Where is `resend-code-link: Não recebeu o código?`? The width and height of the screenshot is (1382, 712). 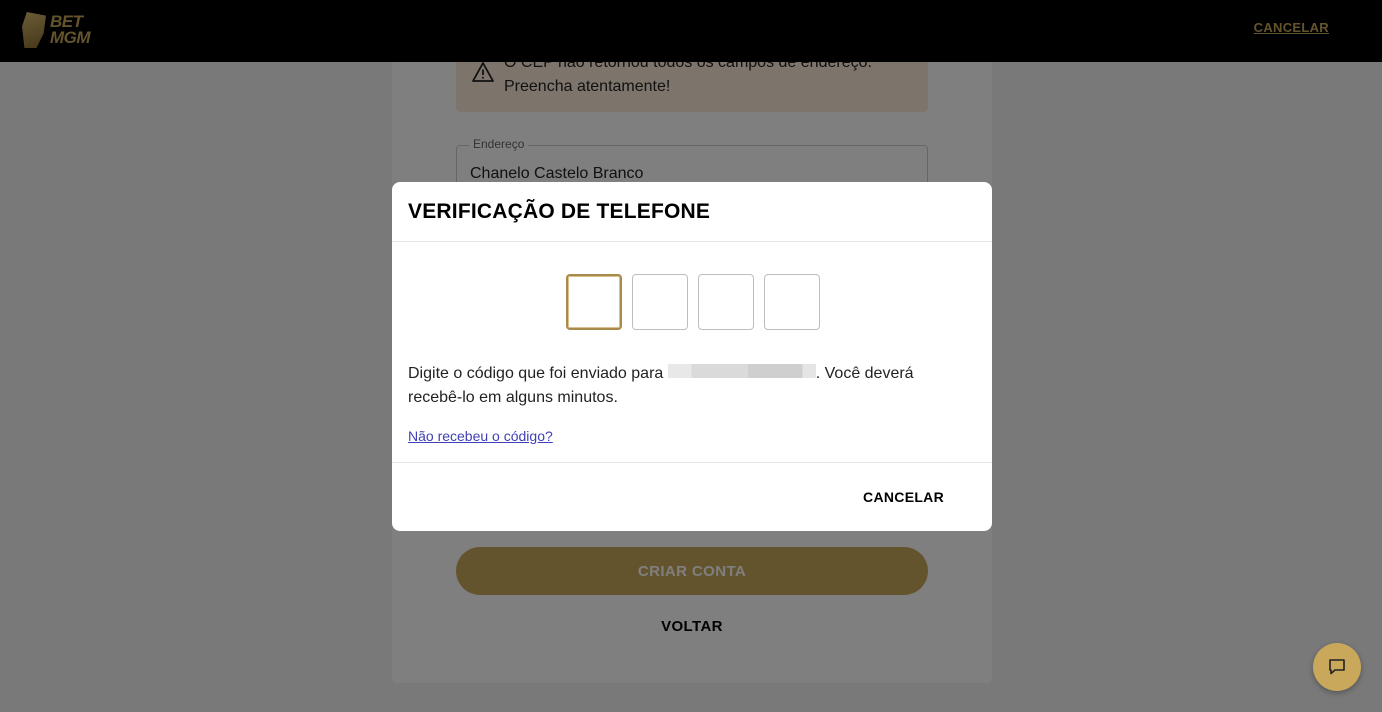
resend-code-link: Não recebeu o código? is located at coordinates (480, 436).